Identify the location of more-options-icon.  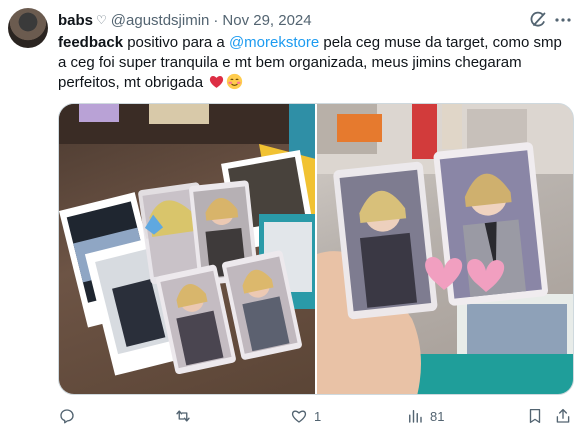
(563, 20).